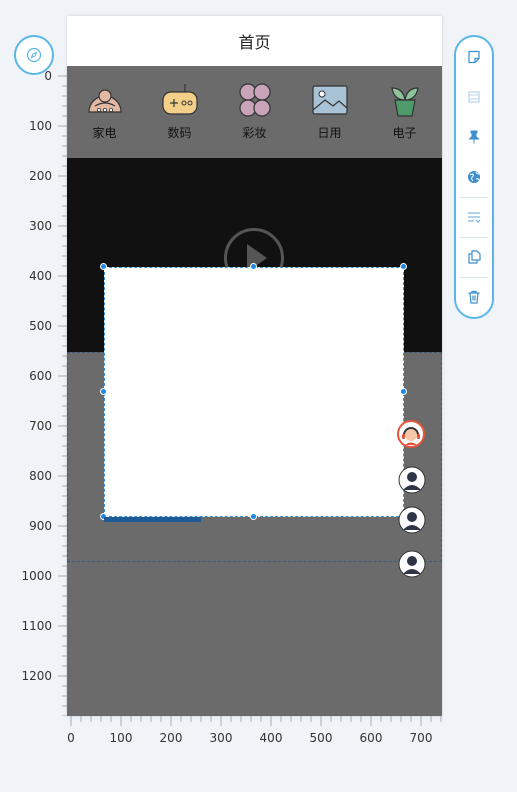 This screenshot has width=517, height=792. I want to click on resize-handle-top-left, so click(103, 266).